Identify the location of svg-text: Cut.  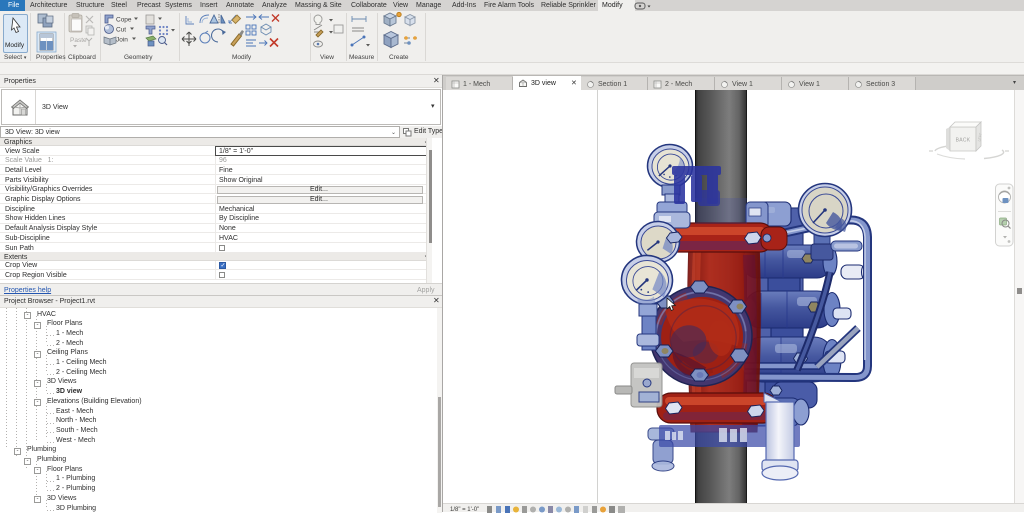
(121, 30).